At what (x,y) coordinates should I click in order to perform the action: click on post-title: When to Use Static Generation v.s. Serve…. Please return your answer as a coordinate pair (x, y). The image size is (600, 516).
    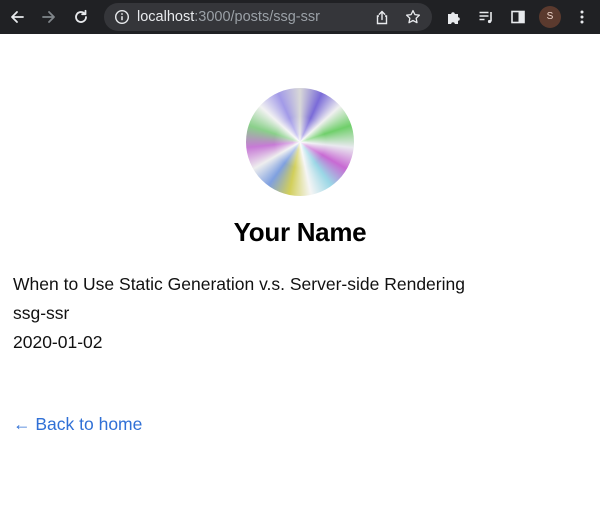
    Looking at the image, I should click on (239, 284).